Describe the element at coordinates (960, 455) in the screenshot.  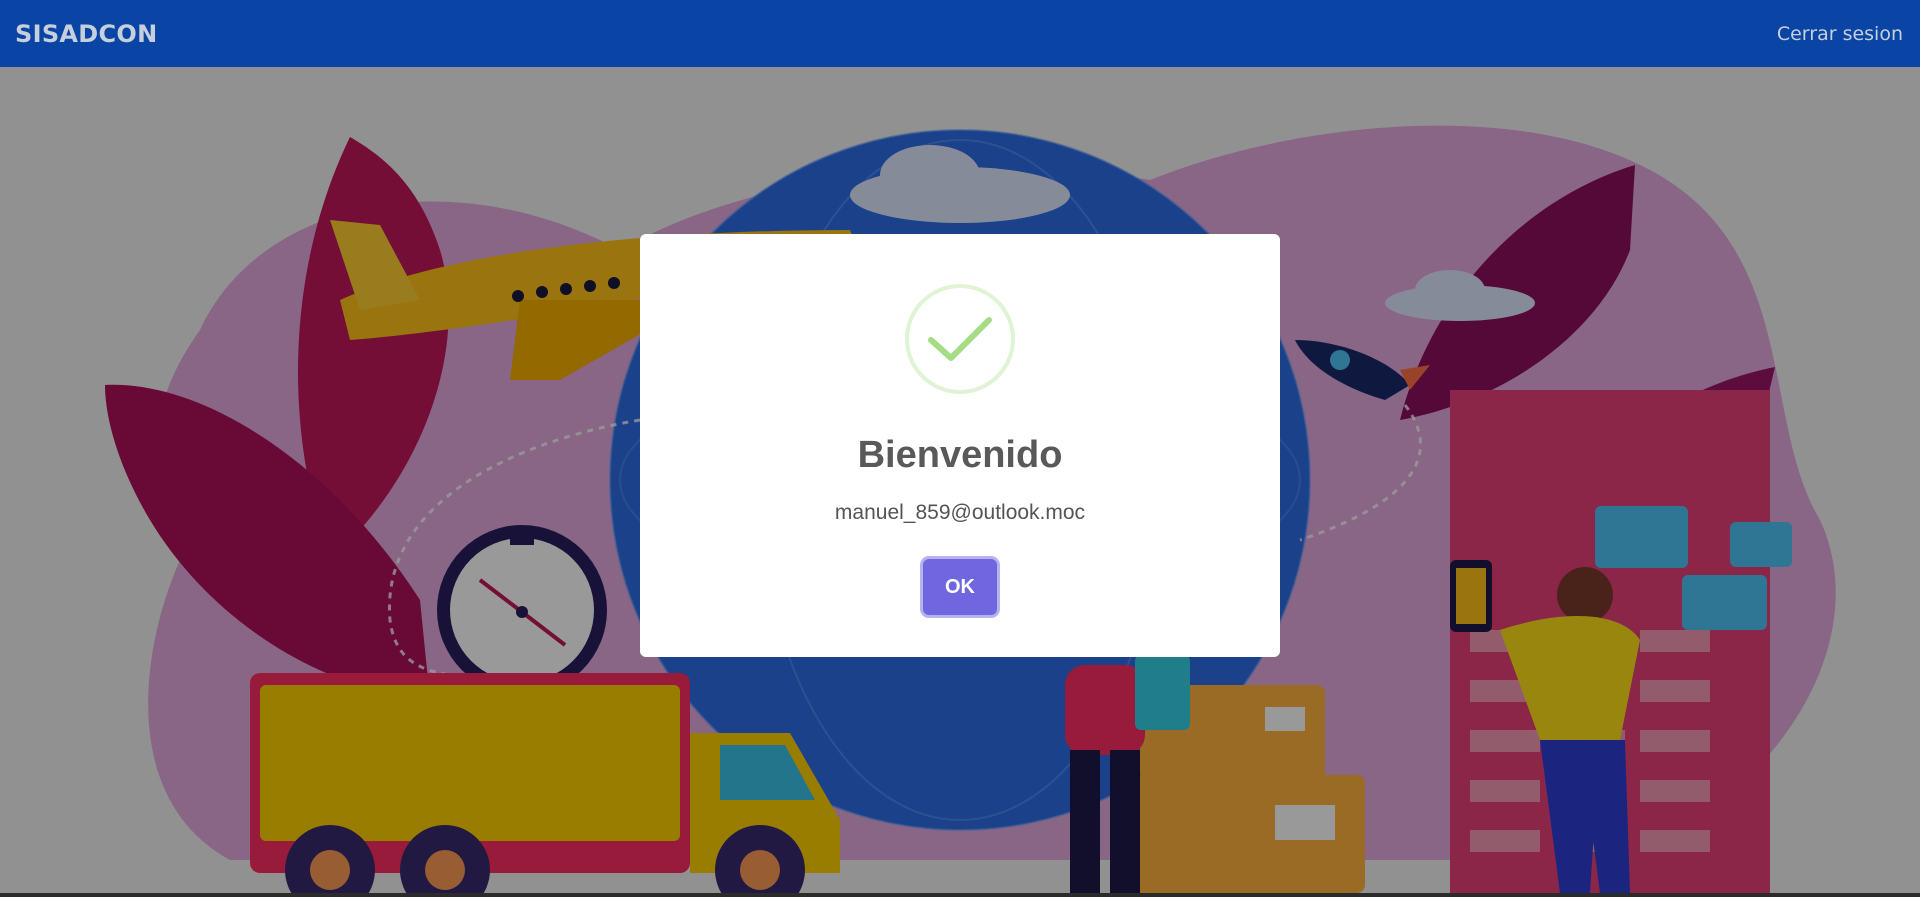
I see `dialog-title: Bienvenido` at that location.